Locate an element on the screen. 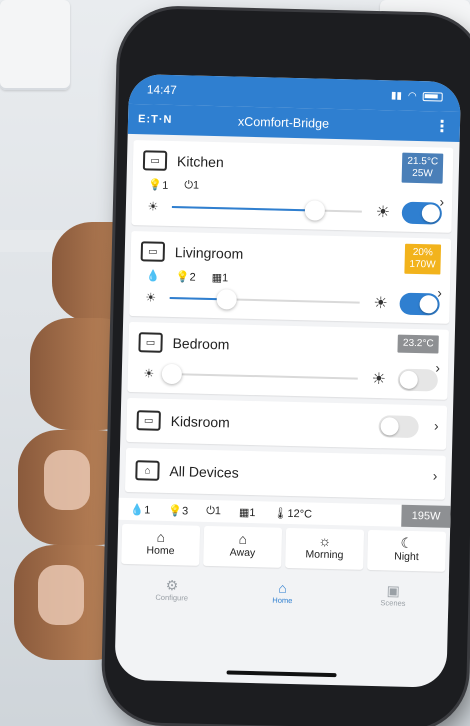 This screenshot has height=726, width=470. all-devices-row: ⌂ All Devices › is located at coordinates (285, 473).